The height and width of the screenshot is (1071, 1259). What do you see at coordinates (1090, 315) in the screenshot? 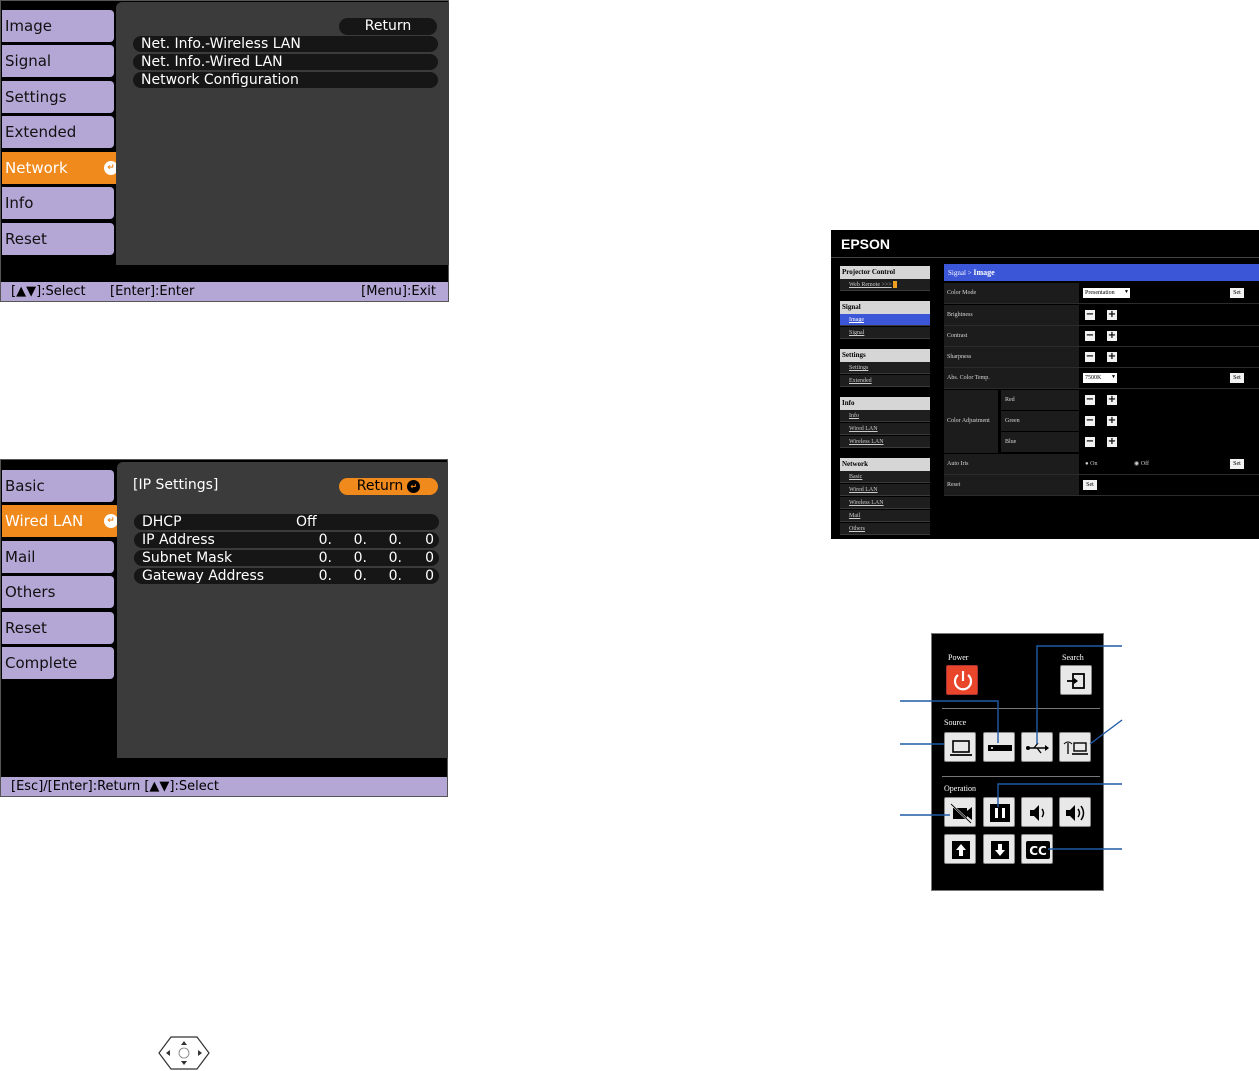
I see `brightness-minus-button: −` at bounding box center [1090, 315].